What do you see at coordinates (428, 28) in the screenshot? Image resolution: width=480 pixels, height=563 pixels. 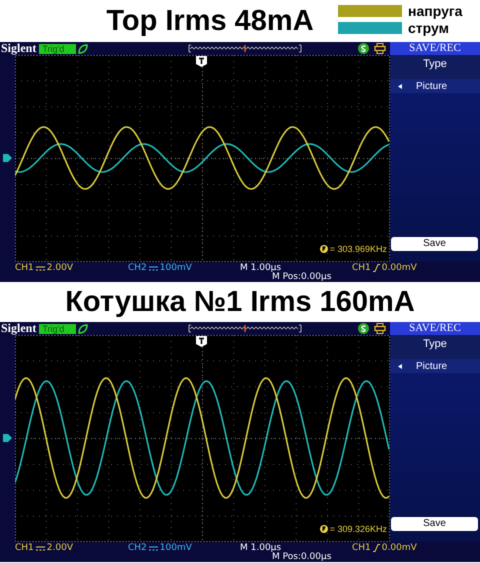 I see `legend-label: струм` at bounding box center [428, 28].